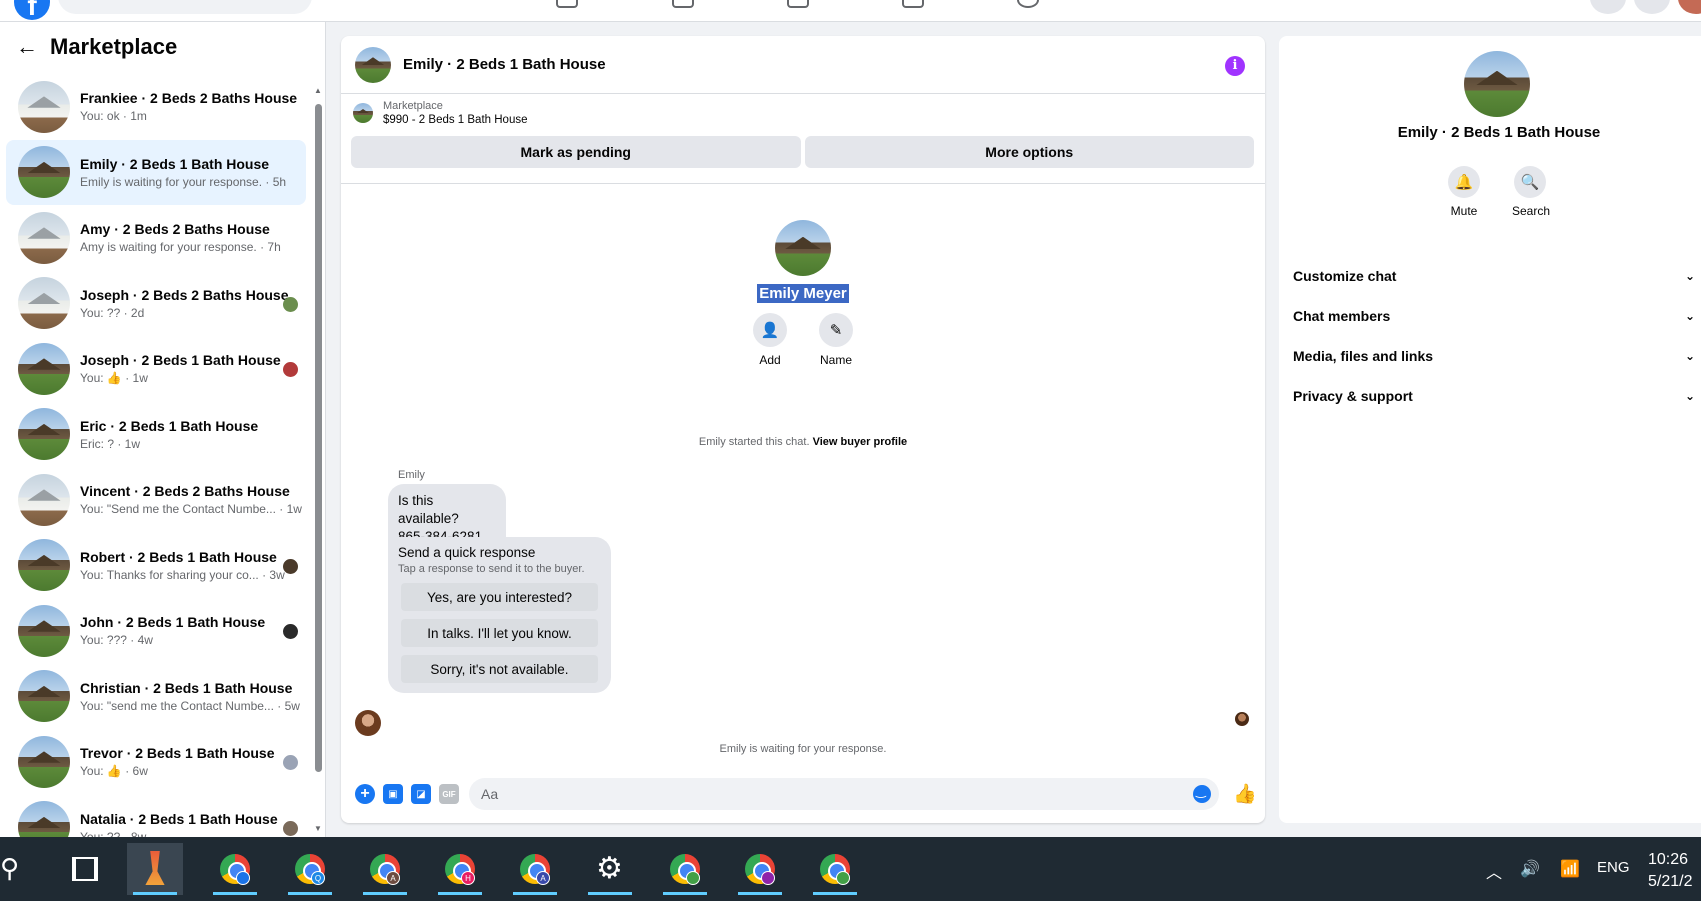  Describe the element at coordinates (1345, 276) in the screenshot. I see `section-label: Customize chat` at that location.